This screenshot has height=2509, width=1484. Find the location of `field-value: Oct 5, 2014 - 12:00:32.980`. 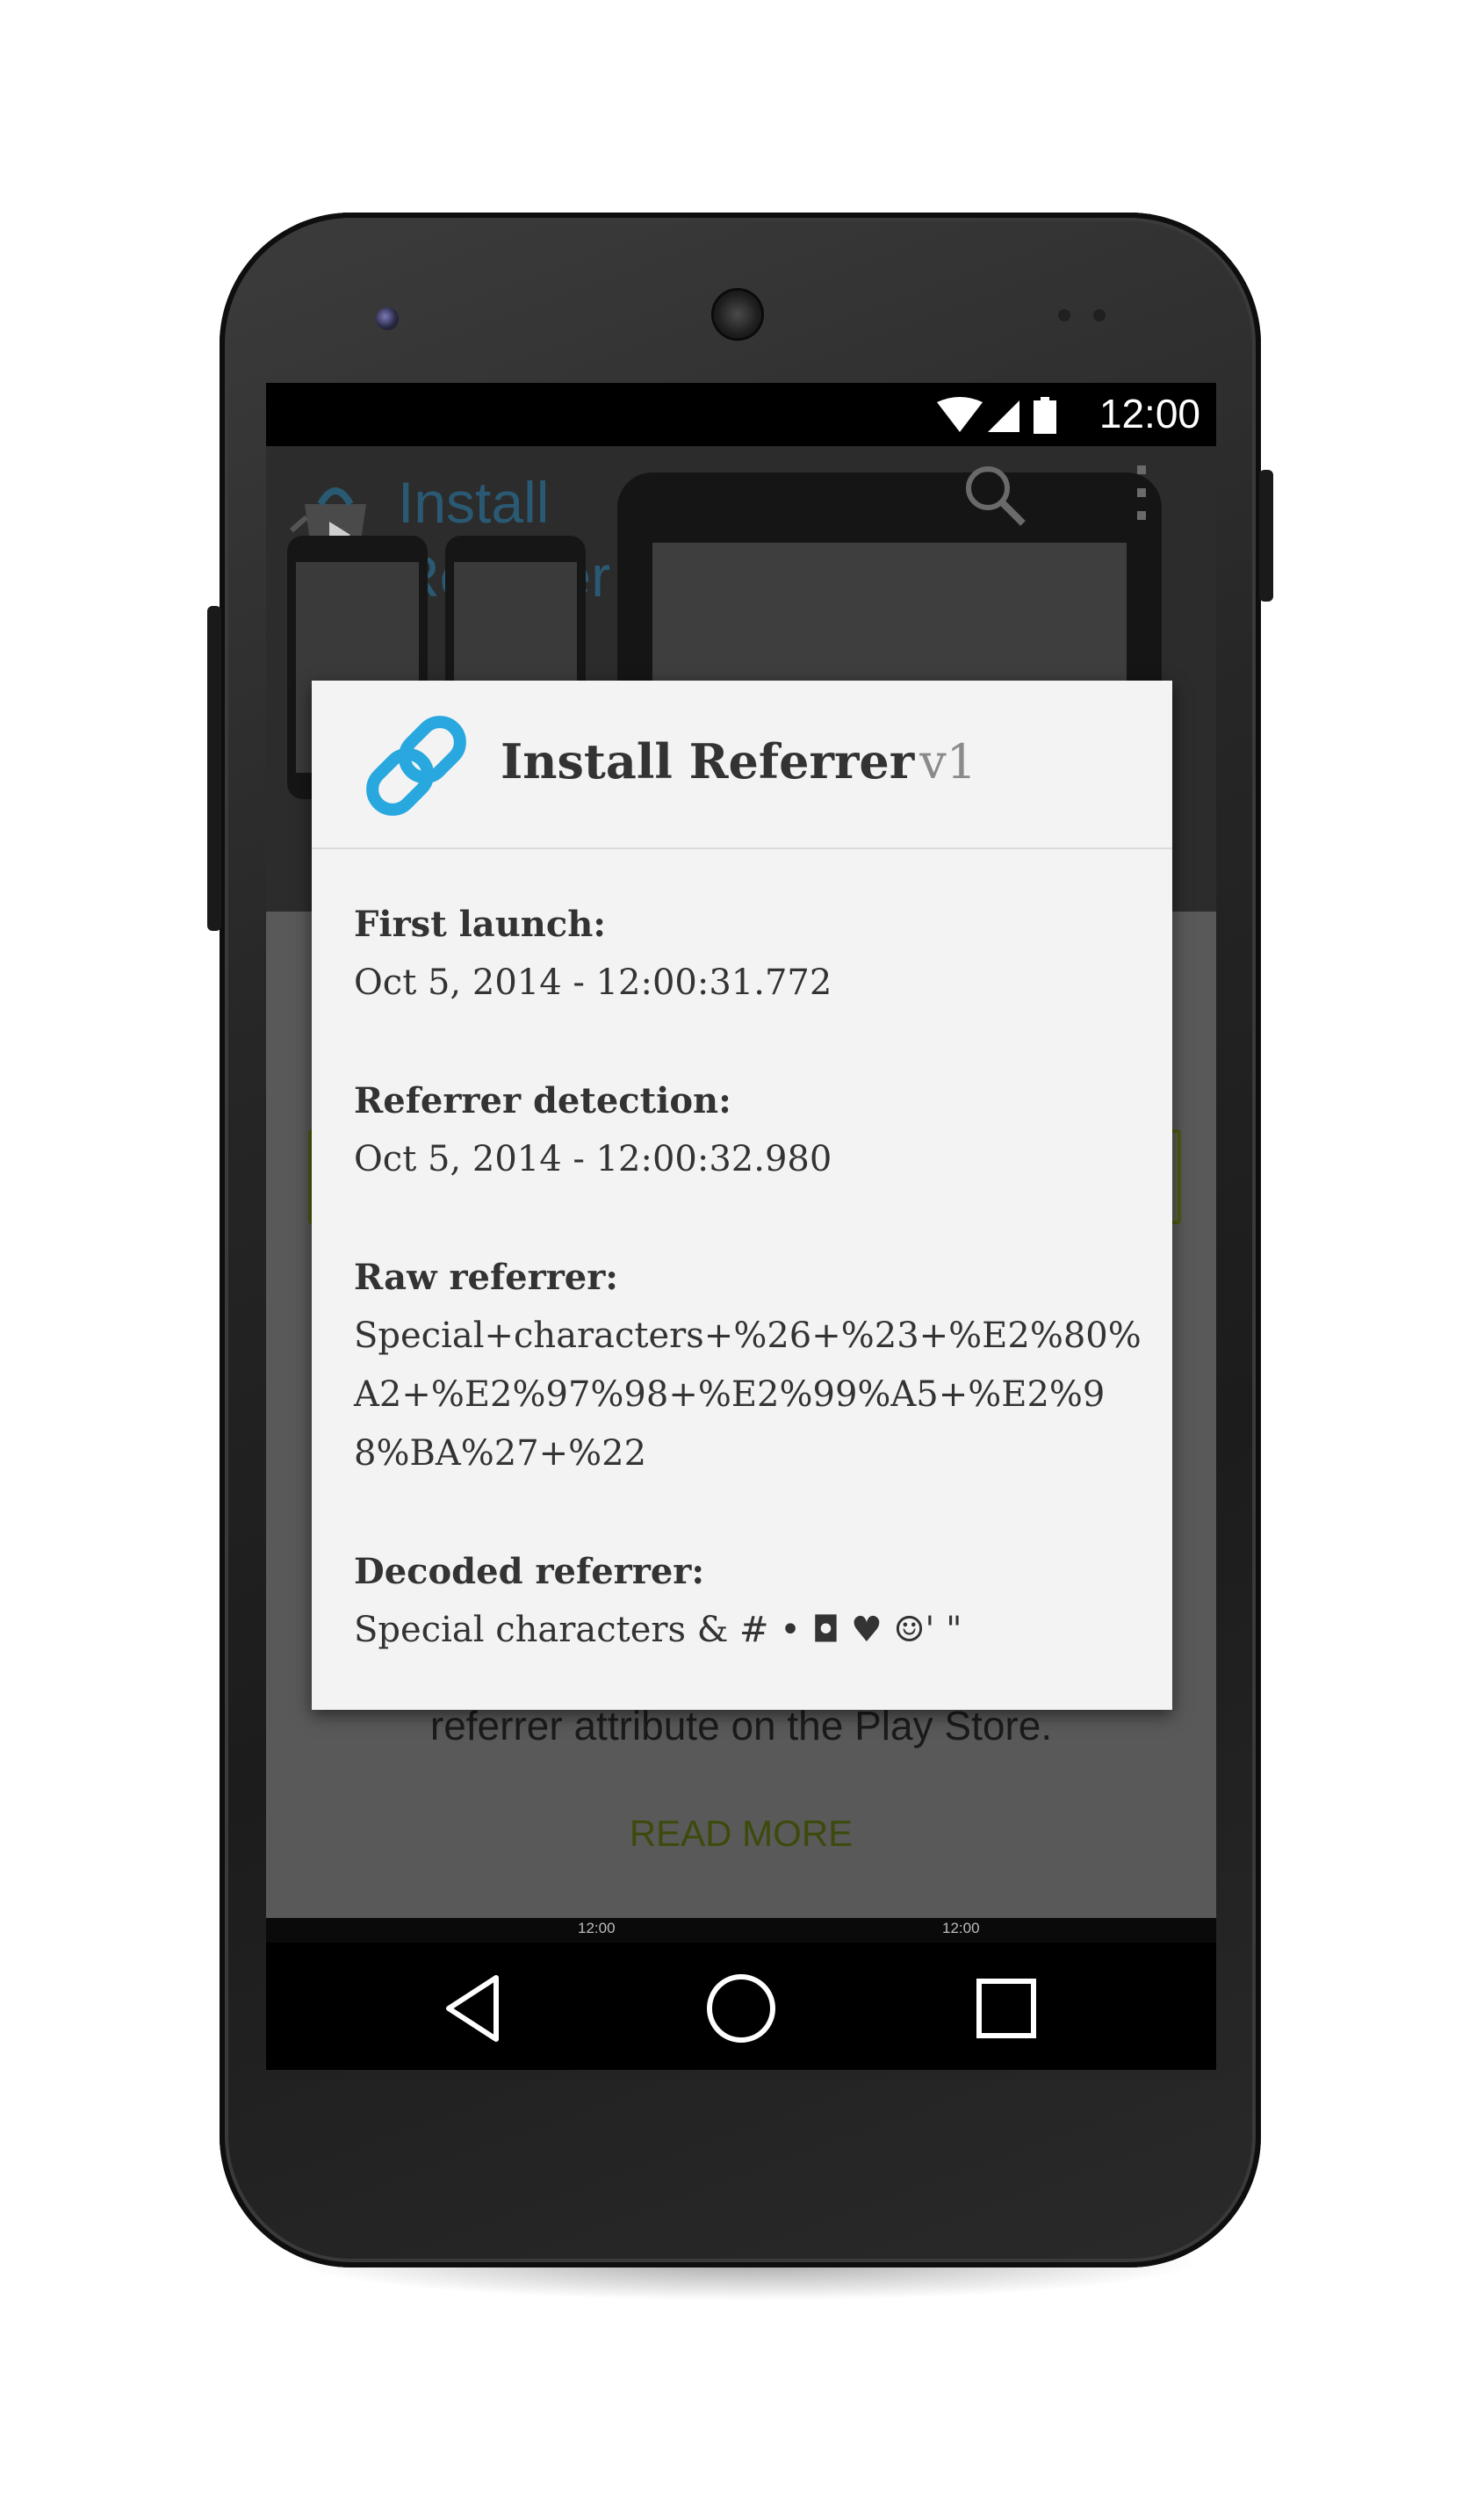

field-value: Oct 5, 2014 - 12:00:32.980 is located at coordinates (593, 1159).